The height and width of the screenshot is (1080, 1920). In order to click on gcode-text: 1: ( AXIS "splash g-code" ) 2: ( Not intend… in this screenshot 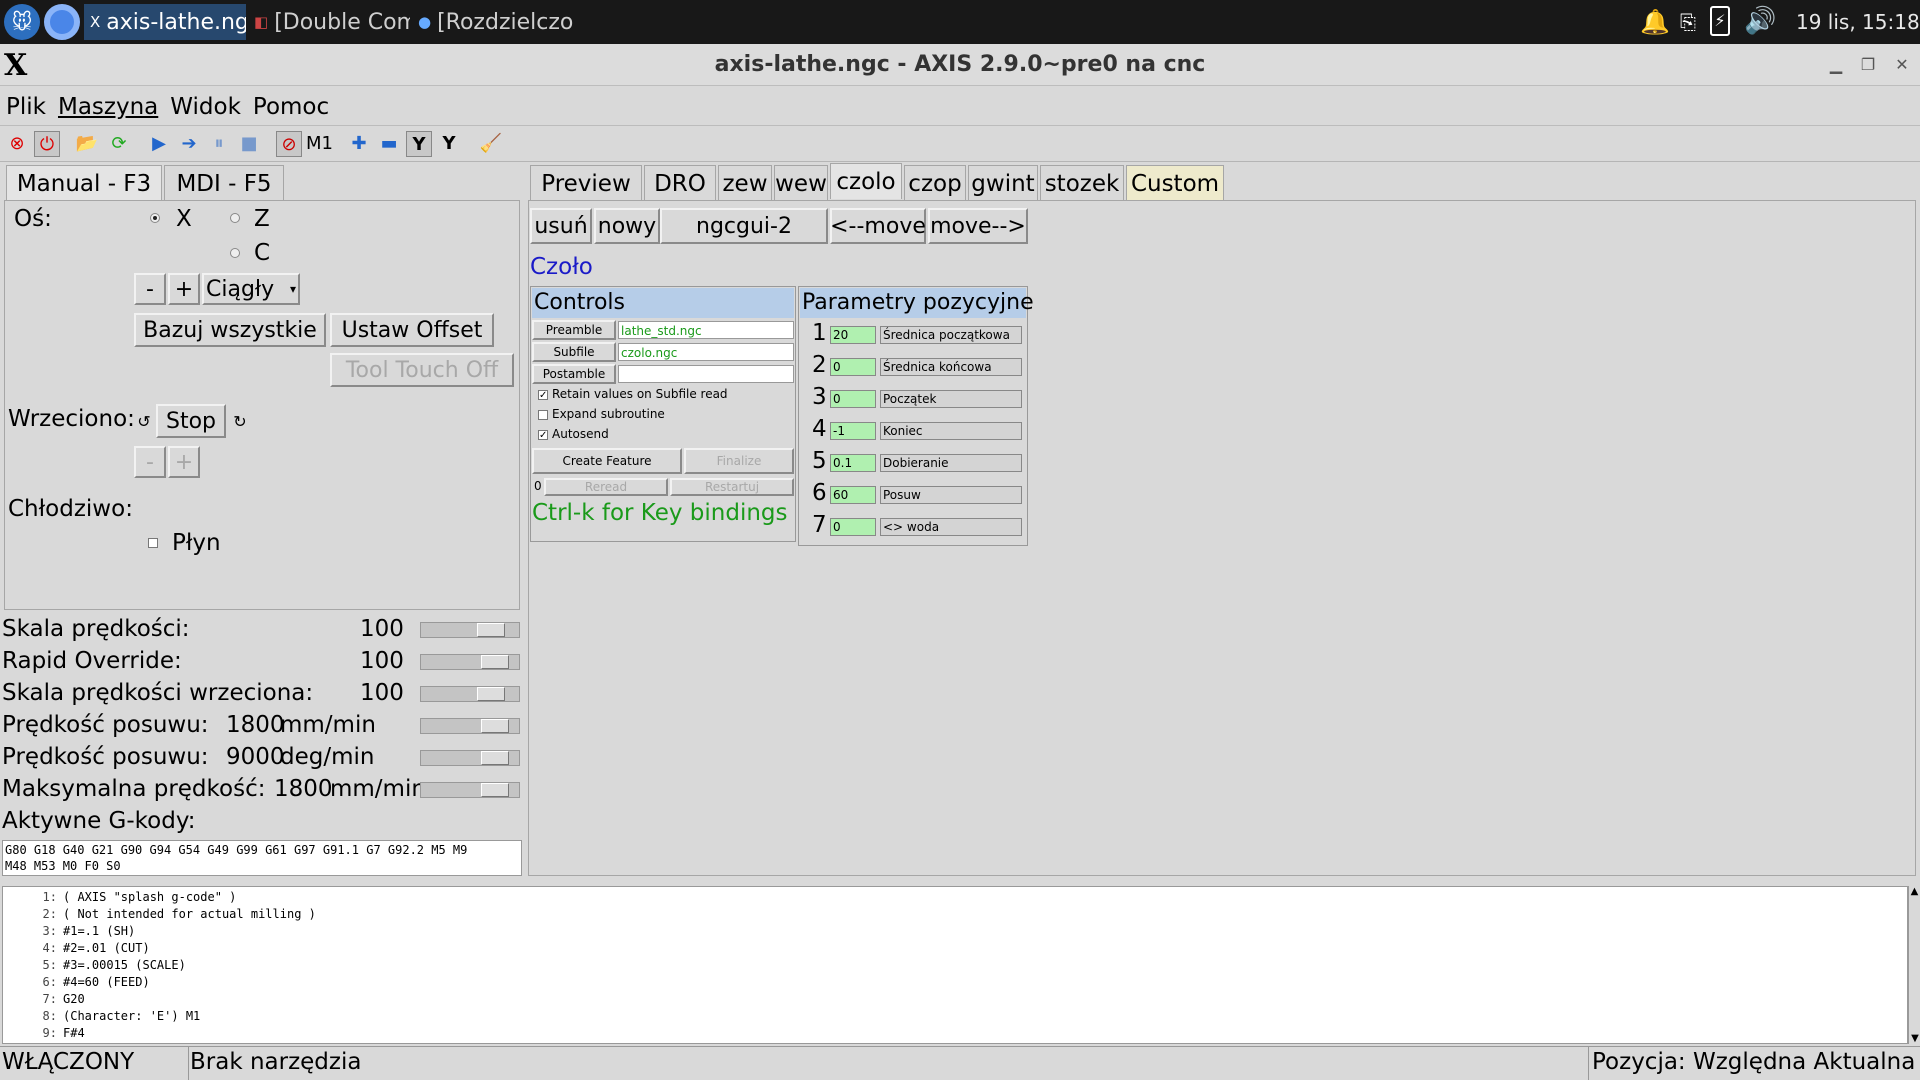, I will do `click(955, 965)`.